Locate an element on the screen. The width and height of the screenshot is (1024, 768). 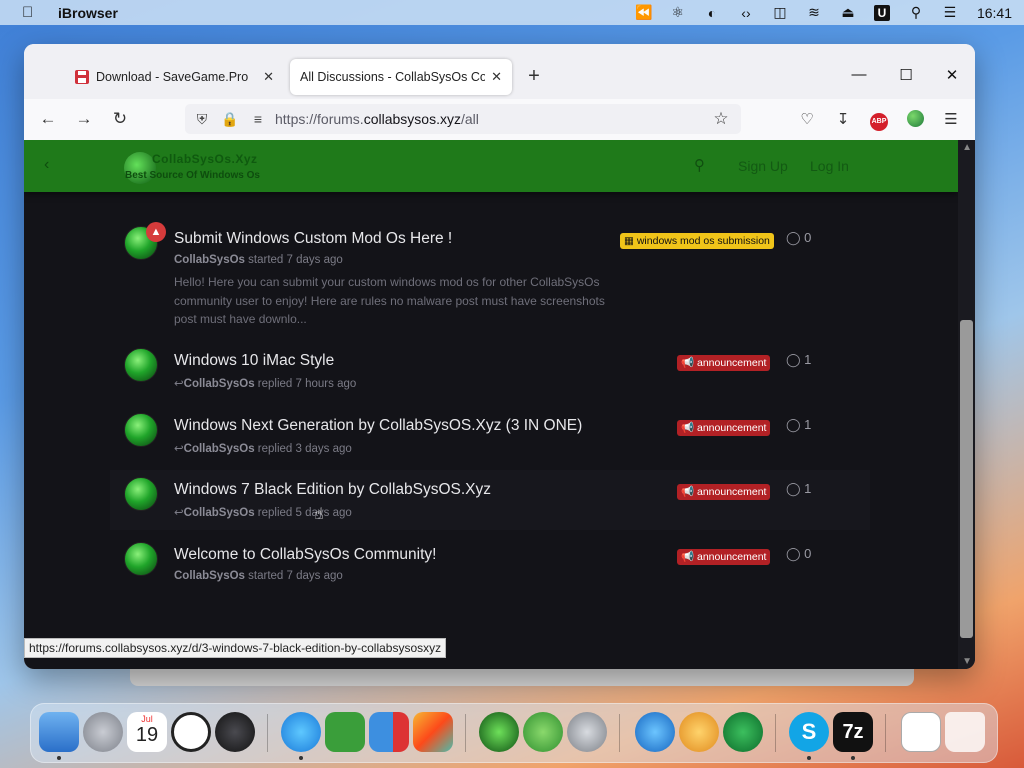
discussion-title: Submit Windows Custom Mod Os Here ! is located at coordinates (313, 239).